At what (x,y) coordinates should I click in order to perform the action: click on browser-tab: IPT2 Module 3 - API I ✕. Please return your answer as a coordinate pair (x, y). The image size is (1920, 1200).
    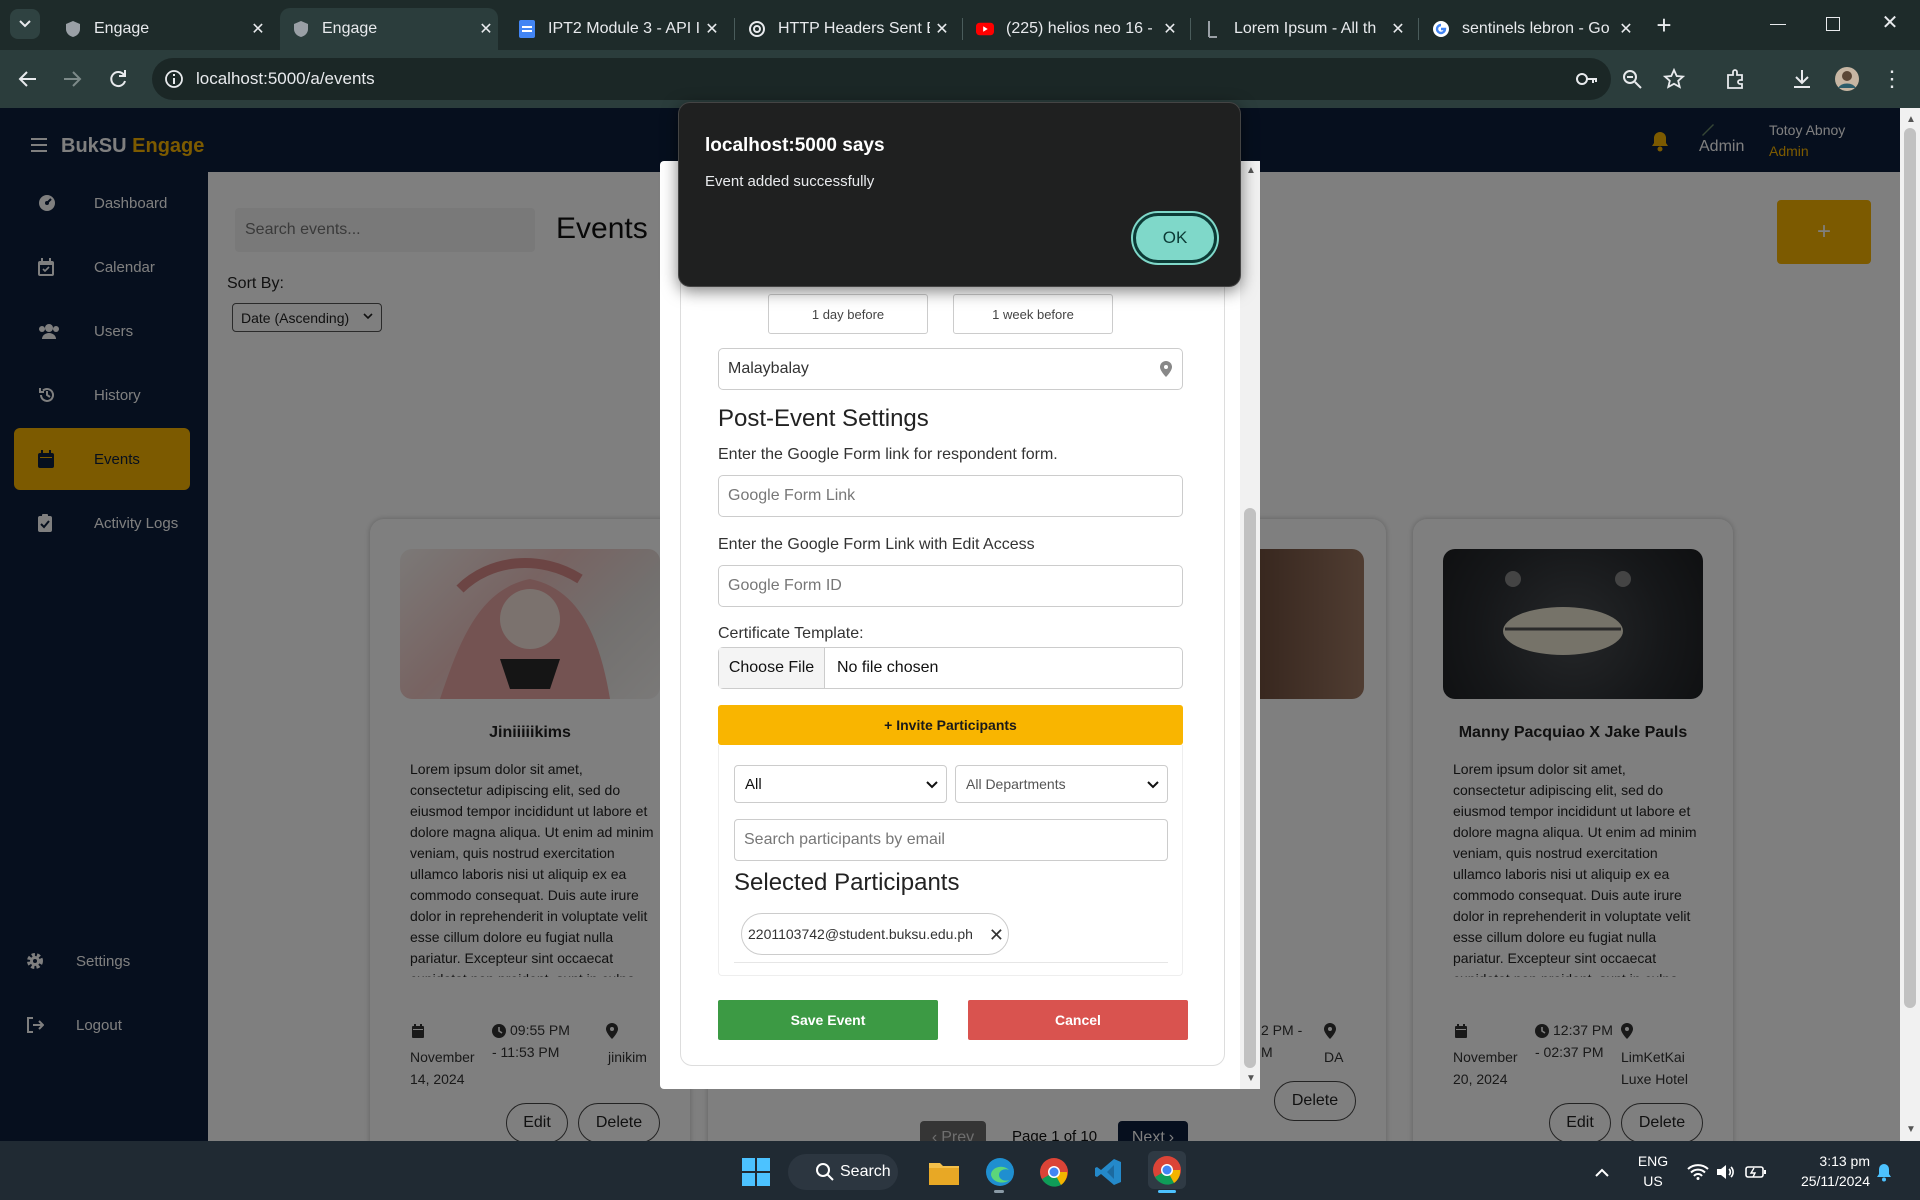
    Looking at the image, I should click on (615, 29).